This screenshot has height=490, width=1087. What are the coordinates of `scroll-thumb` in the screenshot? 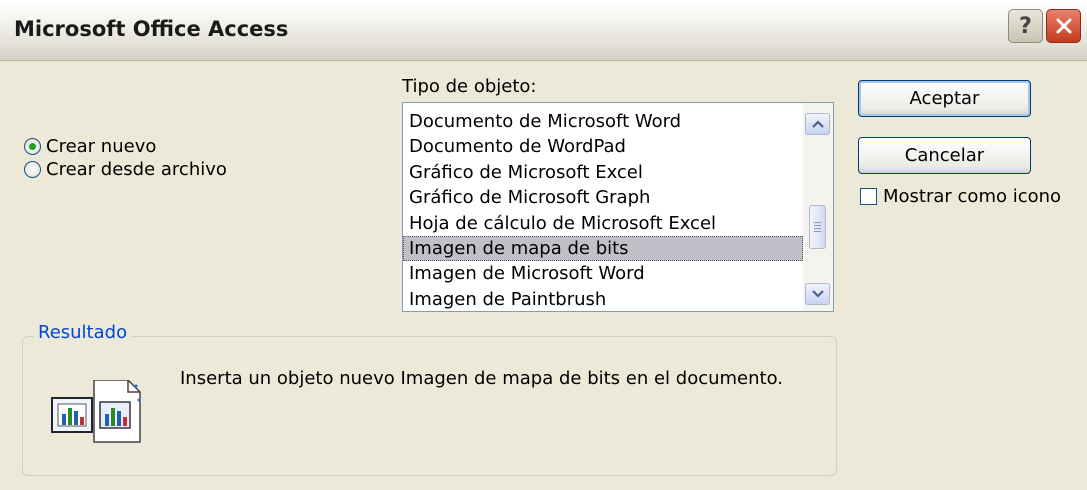 It's located at (817, 227).